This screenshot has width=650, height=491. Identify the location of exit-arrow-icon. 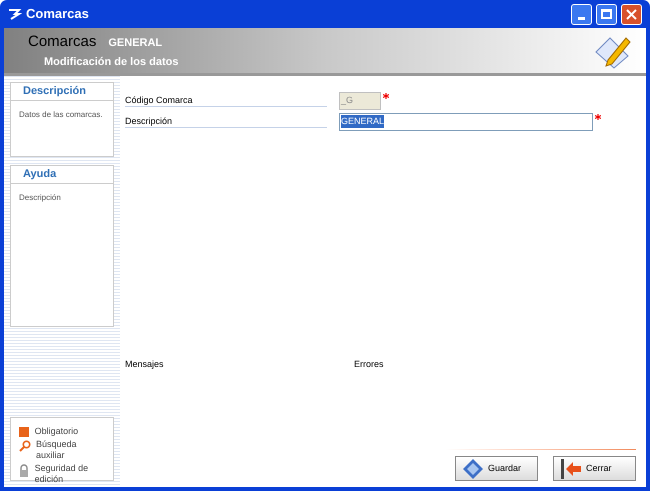
(571, 468).